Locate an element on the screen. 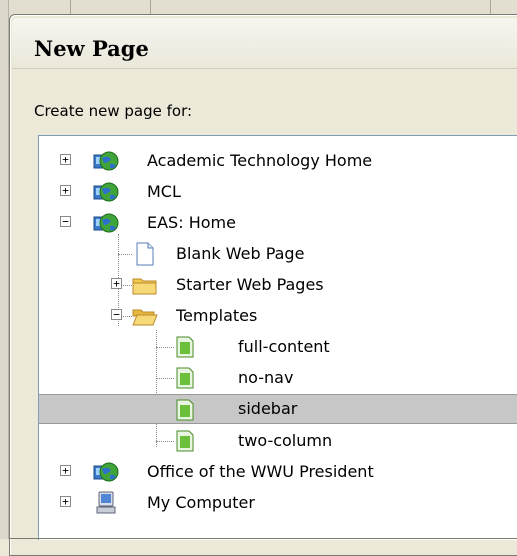 The height and width of the screenshot is (556, 517). tree-item-sidebar: sidebar is located at coordinates (278, 409).